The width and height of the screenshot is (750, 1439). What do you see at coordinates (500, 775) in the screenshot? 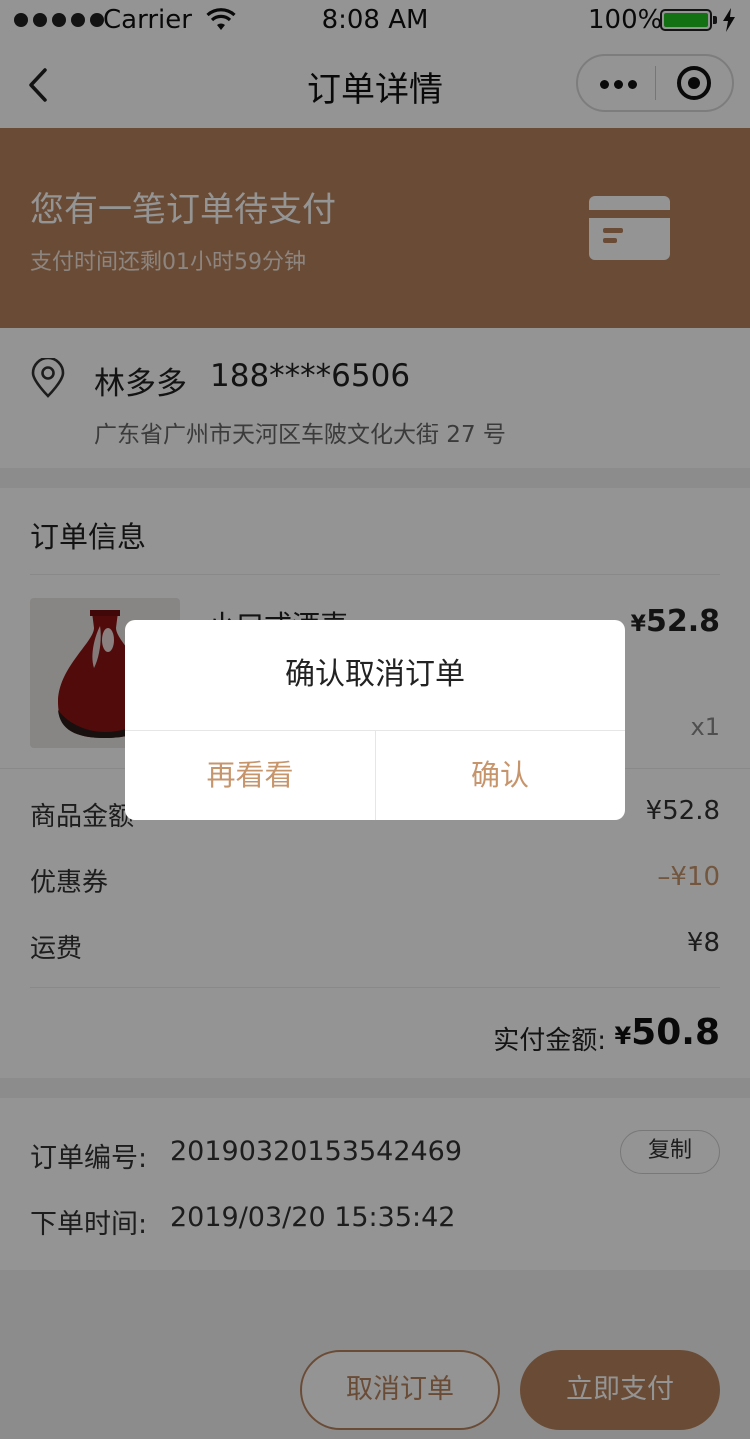
I see `dialog-confirm-button: 确认` at bounding box center [500, 775].